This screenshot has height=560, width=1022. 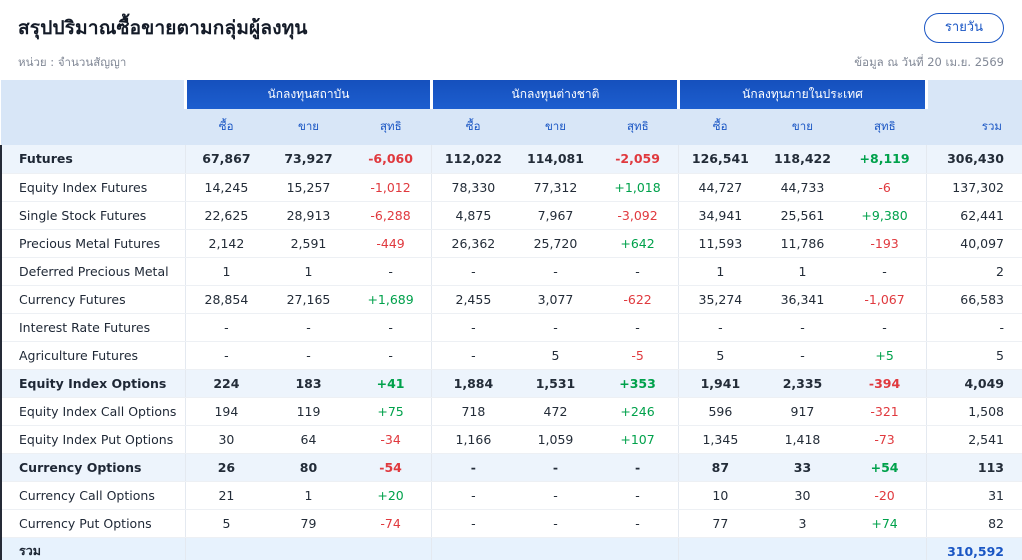 What do you see at coordinates (973, 327) in the screenshot?
I see `row-total: -` at bounding box center [973, 327].